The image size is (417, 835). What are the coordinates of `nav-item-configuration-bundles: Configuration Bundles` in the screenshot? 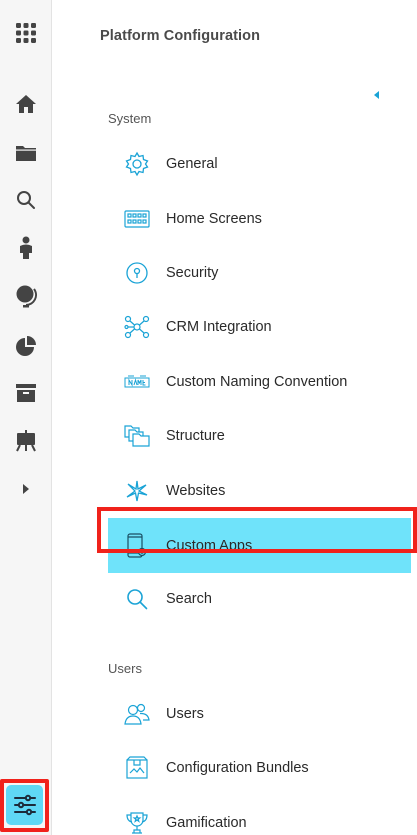 It's located at (259, 768).